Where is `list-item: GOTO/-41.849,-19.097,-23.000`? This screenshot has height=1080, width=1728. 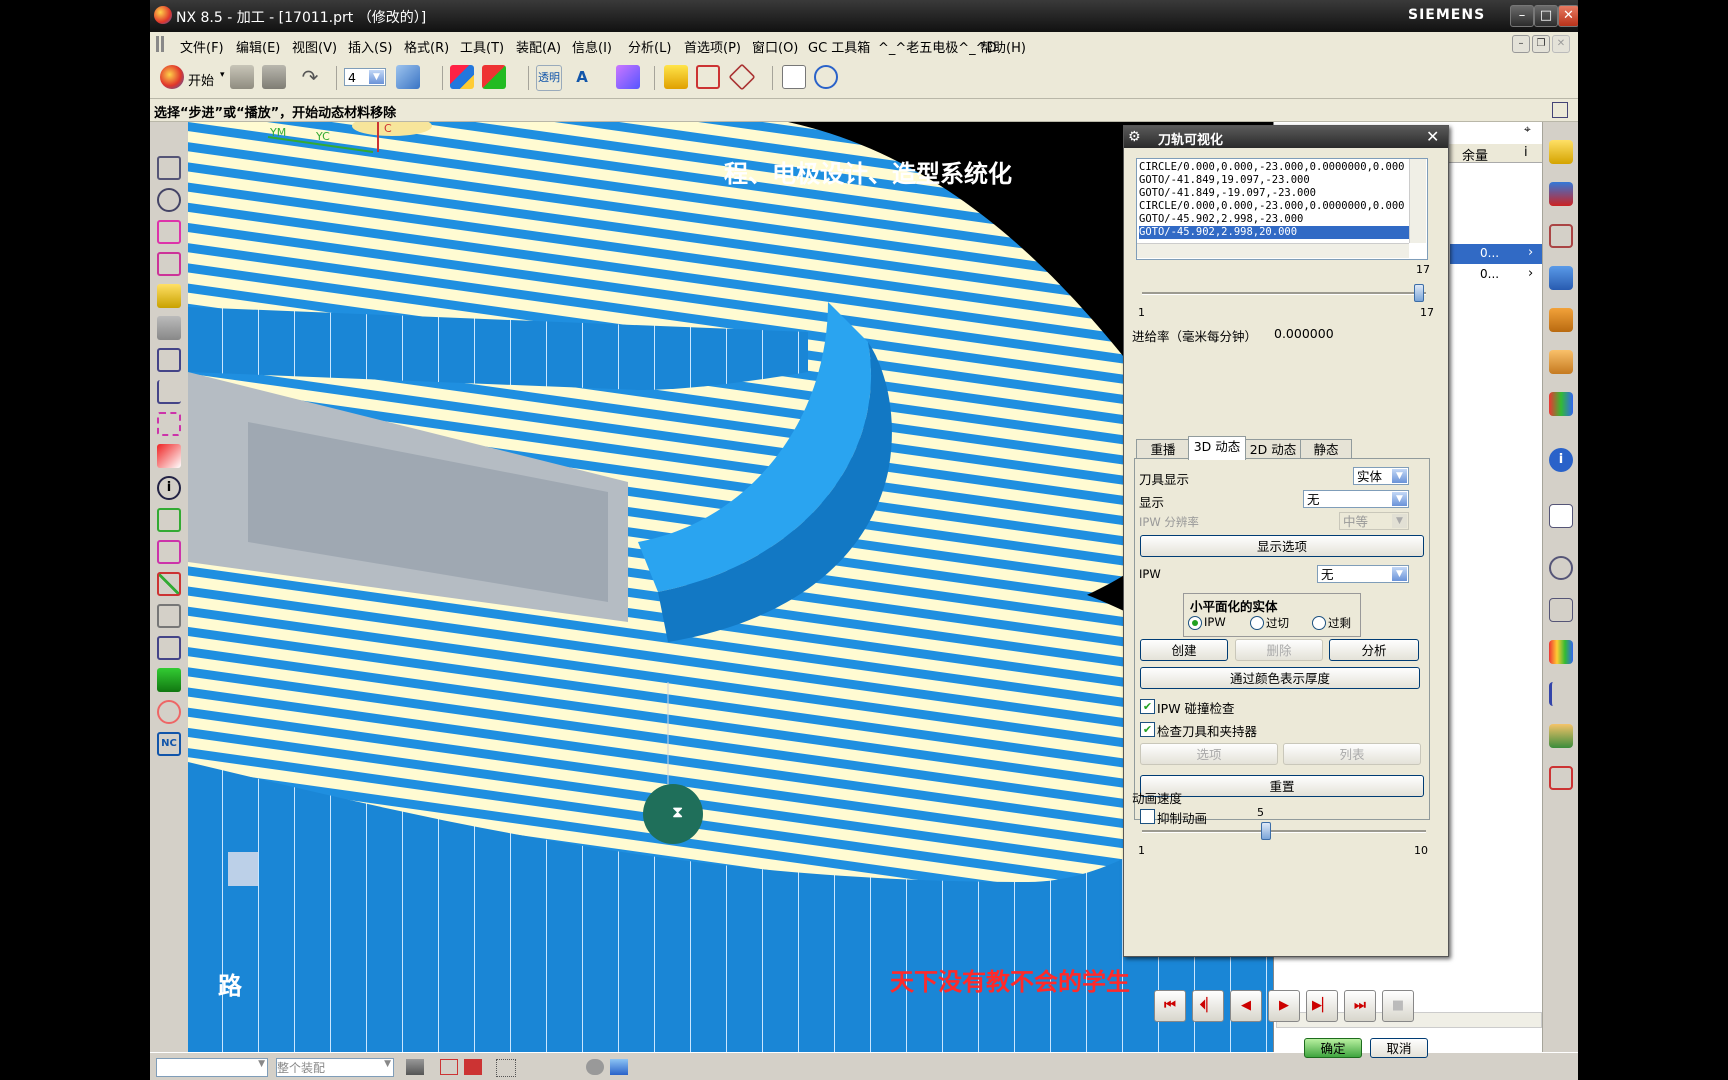 list-item: GOTO/-41.849,-19.097,-23.000 is located at coordinates (1227, 193).